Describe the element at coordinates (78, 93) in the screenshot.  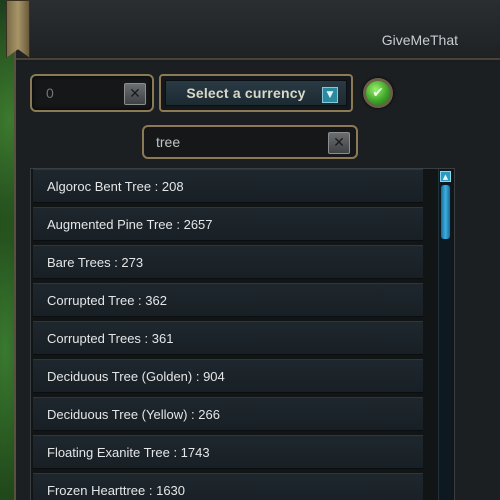
I see `amount-input` at that location.